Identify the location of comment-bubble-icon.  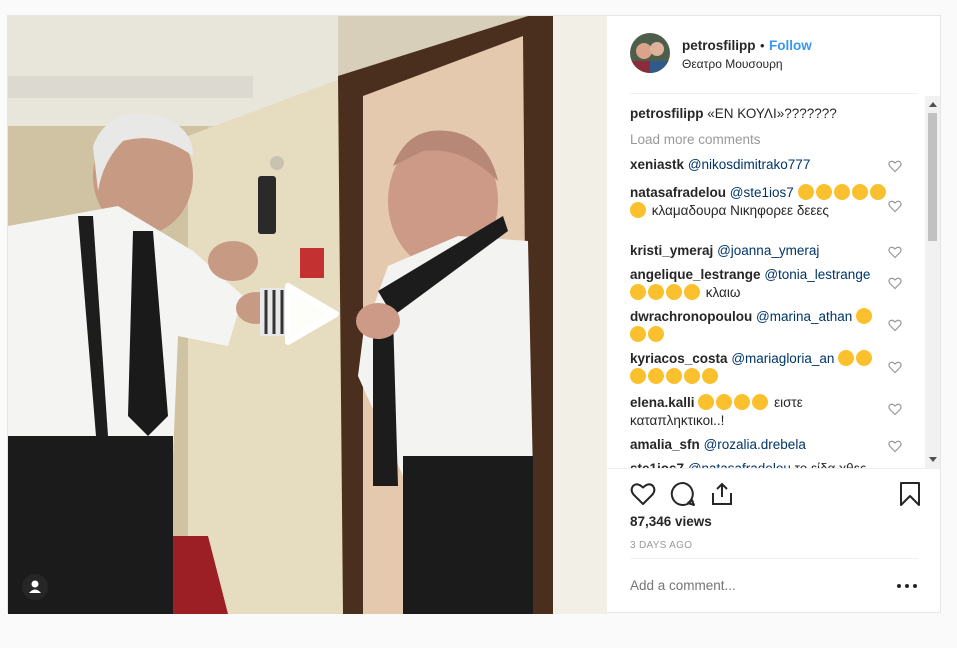
(683, 494).